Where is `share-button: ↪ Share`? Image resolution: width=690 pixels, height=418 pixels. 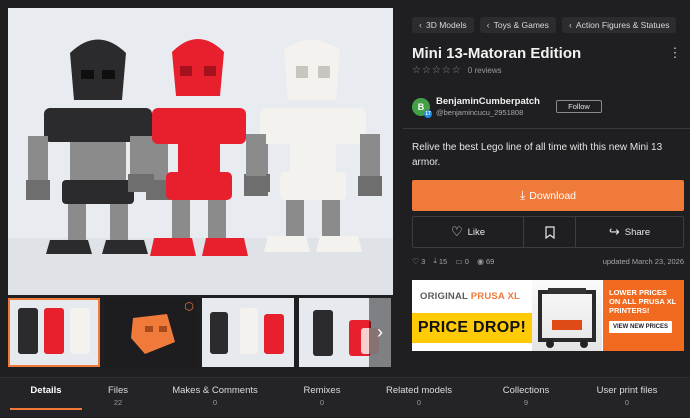 share-button: ↪ Share is located at coordinates (629, 232).